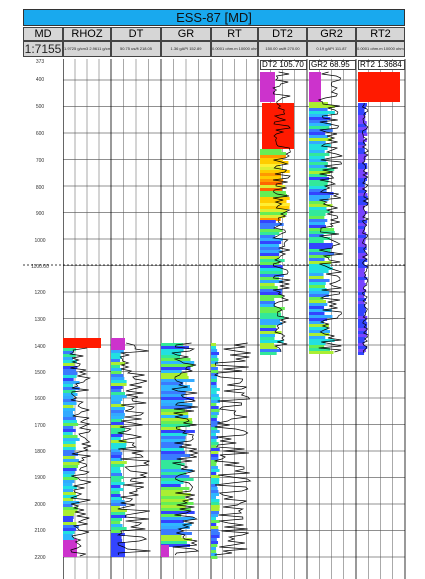 Image resolution: width=425 pixels, height=579 pixels. Describe the element at coordinates (267, 87) in the screenshot. I see `dt2-cap` at that location.